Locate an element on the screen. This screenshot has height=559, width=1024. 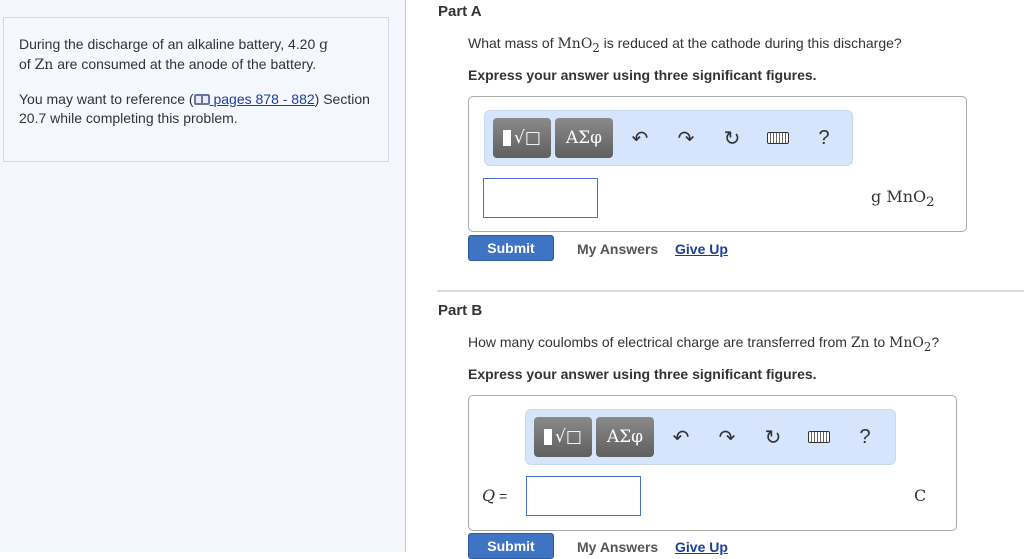
part-b-unit: C is located at coordinates (920, 495).